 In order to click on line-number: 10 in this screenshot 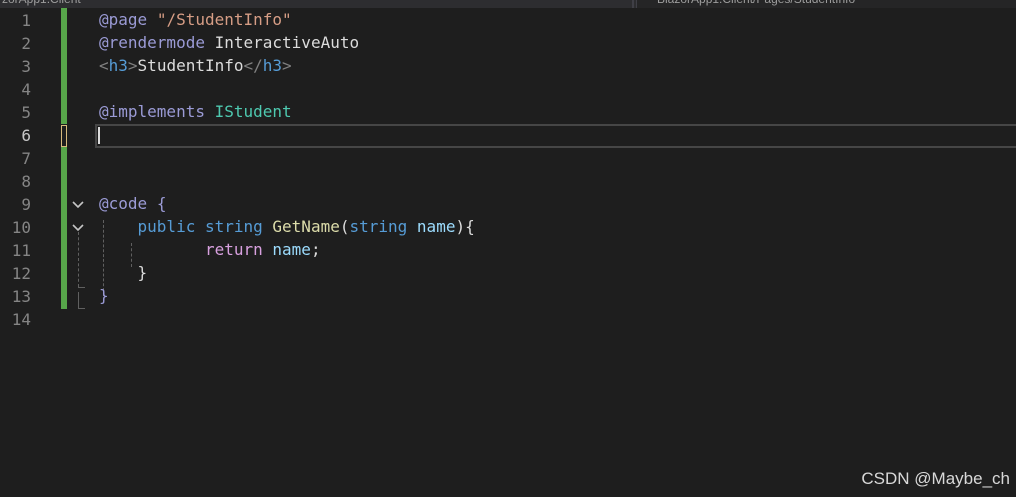, I will do `click(21, 227)`.